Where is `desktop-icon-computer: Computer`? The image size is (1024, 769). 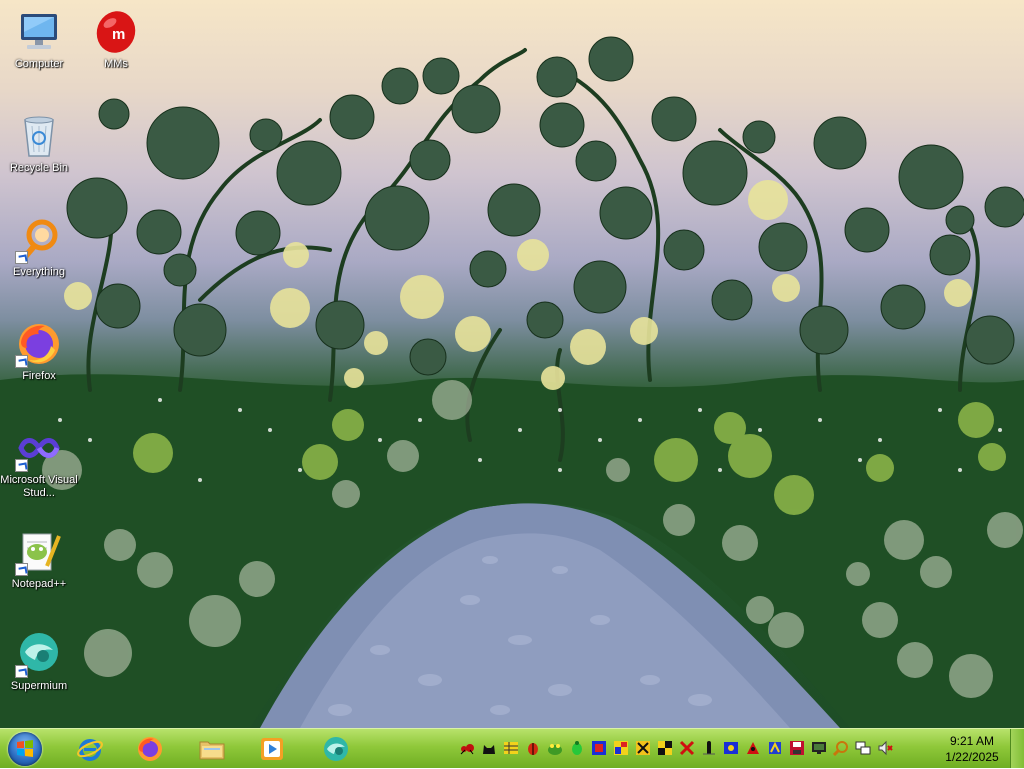 desktop-icon-computer: Computer is located at coordinates (39, 39).